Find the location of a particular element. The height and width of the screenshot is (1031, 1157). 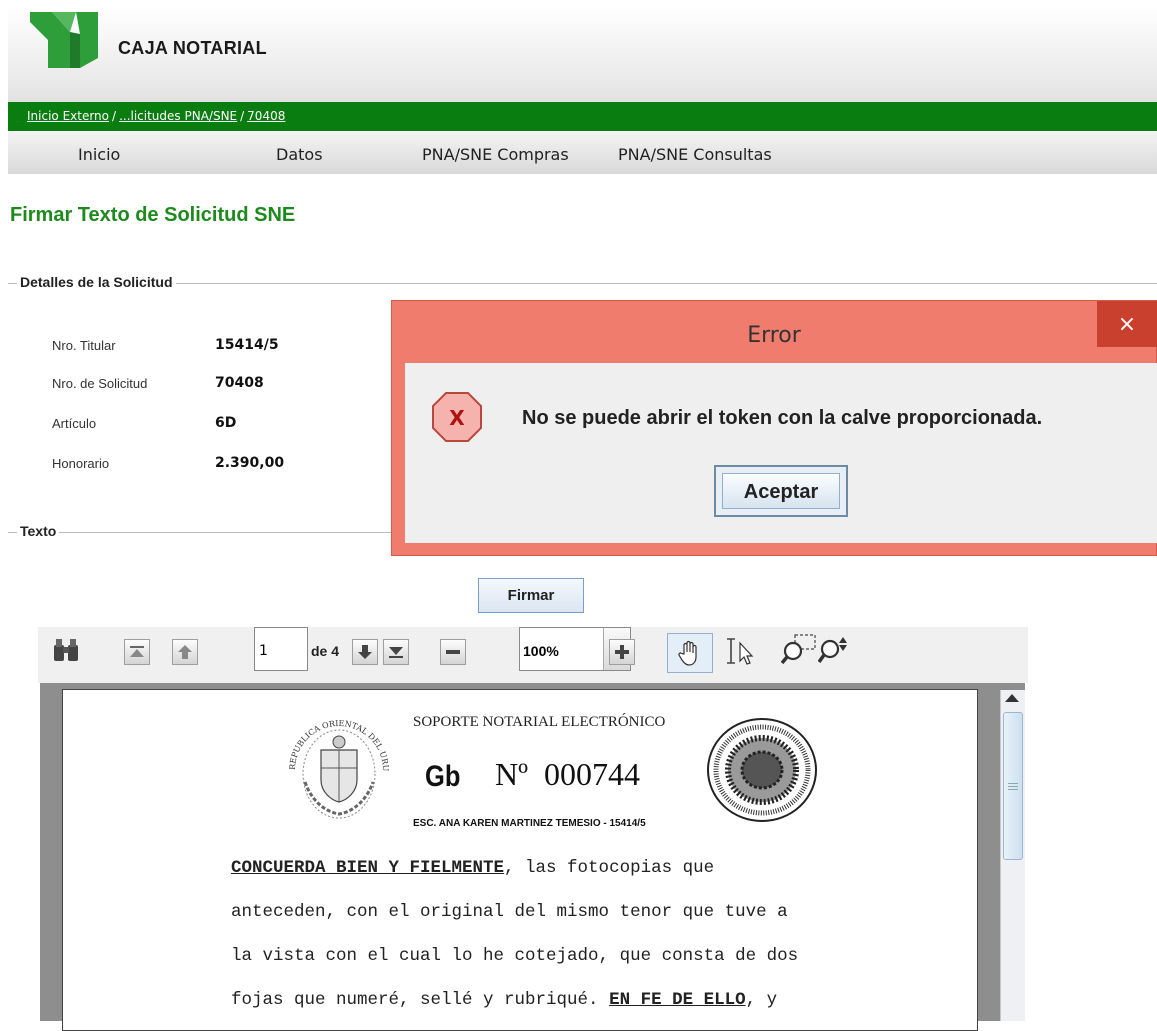

label-honorario: Honorario is located at coordinates (81, 463).